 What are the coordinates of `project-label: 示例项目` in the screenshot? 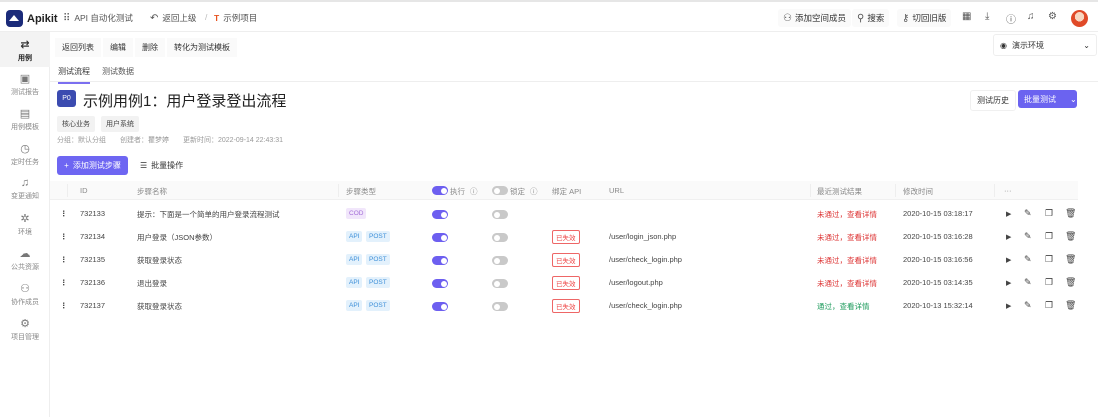 It's located at (240, 18).